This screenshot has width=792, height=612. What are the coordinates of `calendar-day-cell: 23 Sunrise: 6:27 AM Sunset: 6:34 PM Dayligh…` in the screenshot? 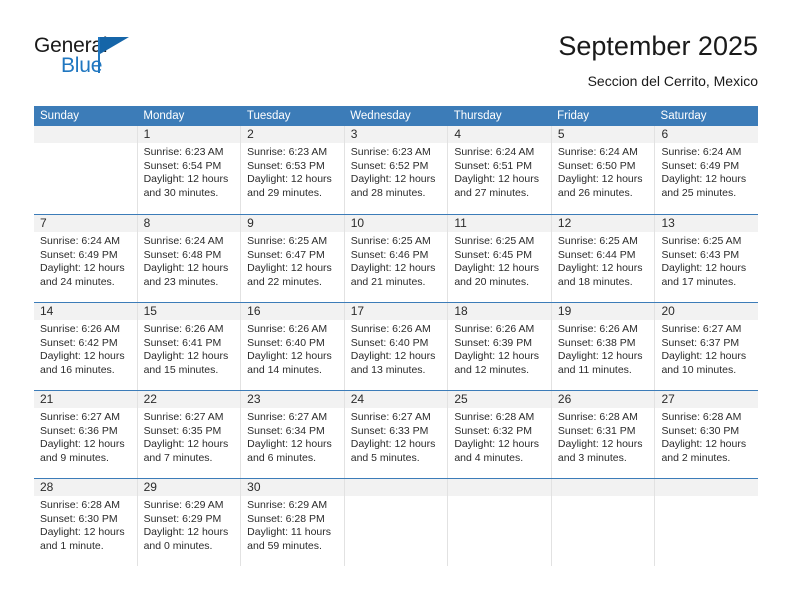 It's located at (292, 434).